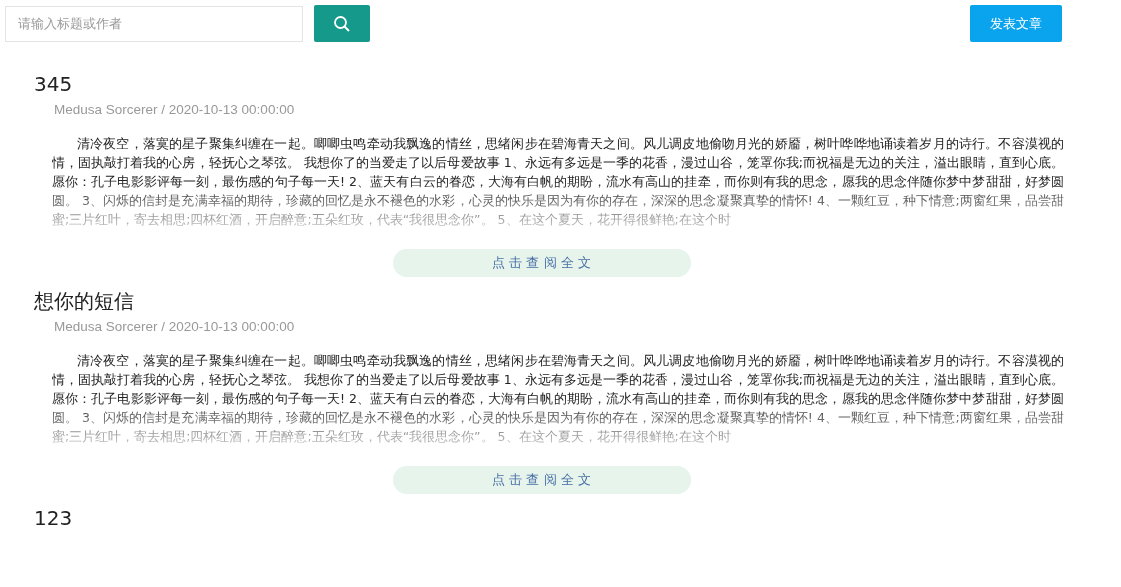  What do you see at coordinates (548, 518) in the screenshot?
I see `article-title: 123` at bounding box center [548, 518].